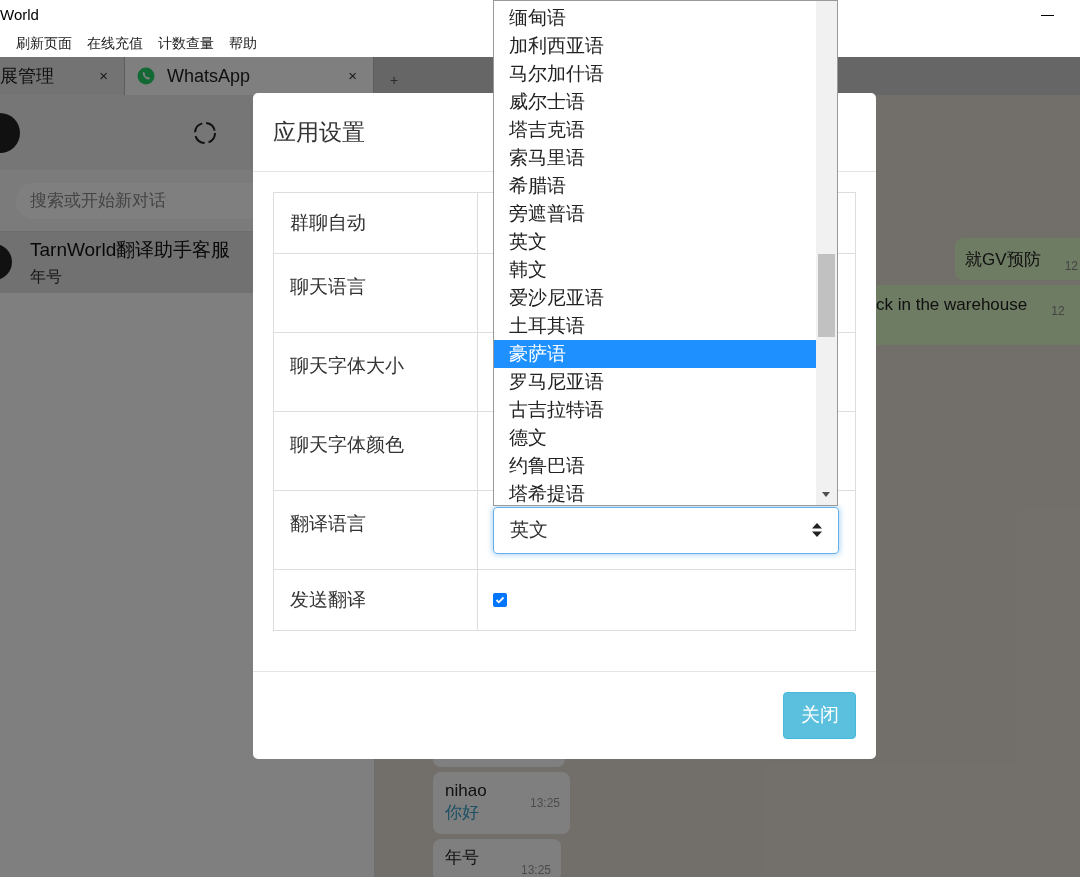  What do you see at coordinates (46, 276) in the screenshot?
I see `chat-preview: 年号` at bounding box center [46, 276].